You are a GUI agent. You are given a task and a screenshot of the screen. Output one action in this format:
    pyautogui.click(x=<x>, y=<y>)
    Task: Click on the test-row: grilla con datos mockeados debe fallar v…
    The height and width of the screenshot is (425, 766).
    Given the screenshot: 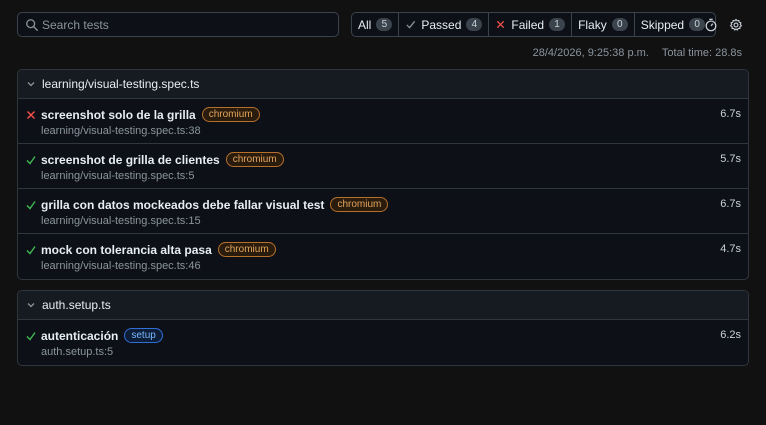 What is the action you would take?
    pyautogui.click(x=383, y=211)
    